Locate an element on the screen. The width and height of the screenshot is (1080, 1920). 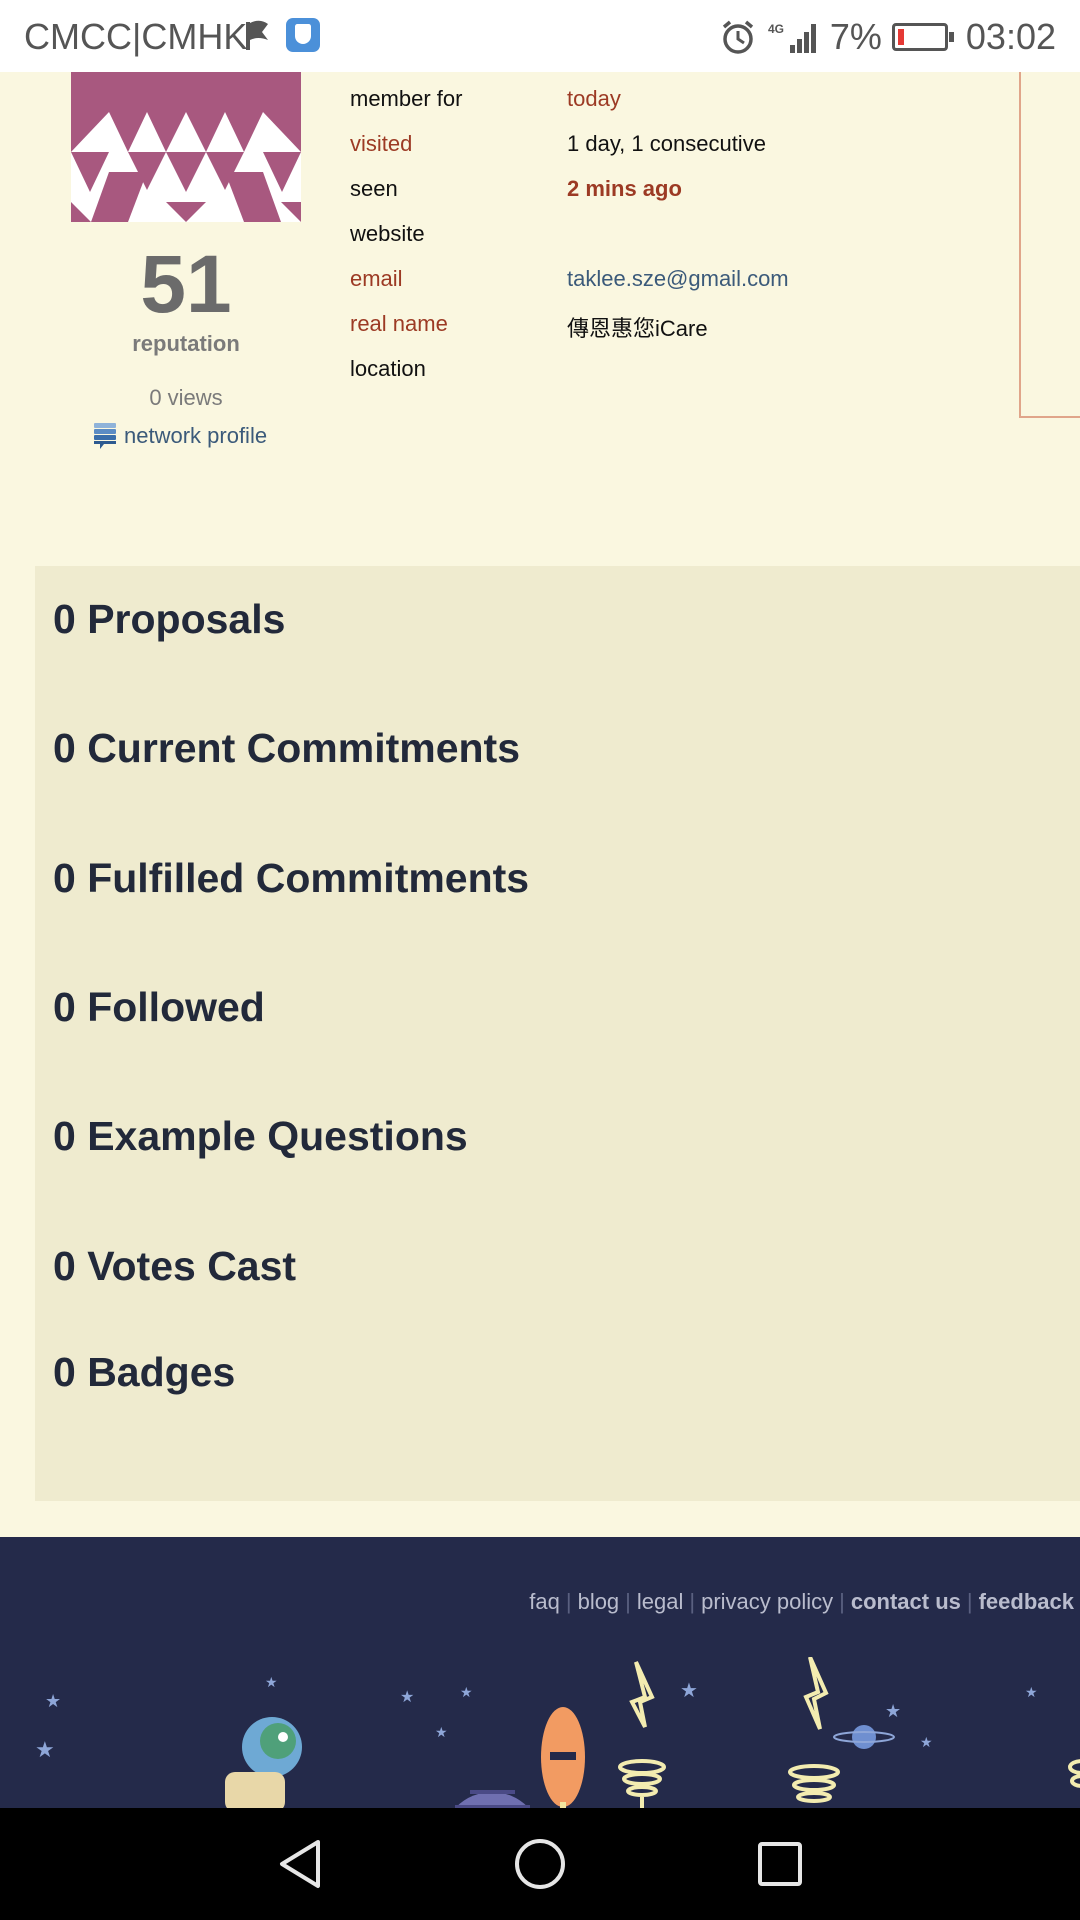
info-key: member for is located at coordinates (406, 98).